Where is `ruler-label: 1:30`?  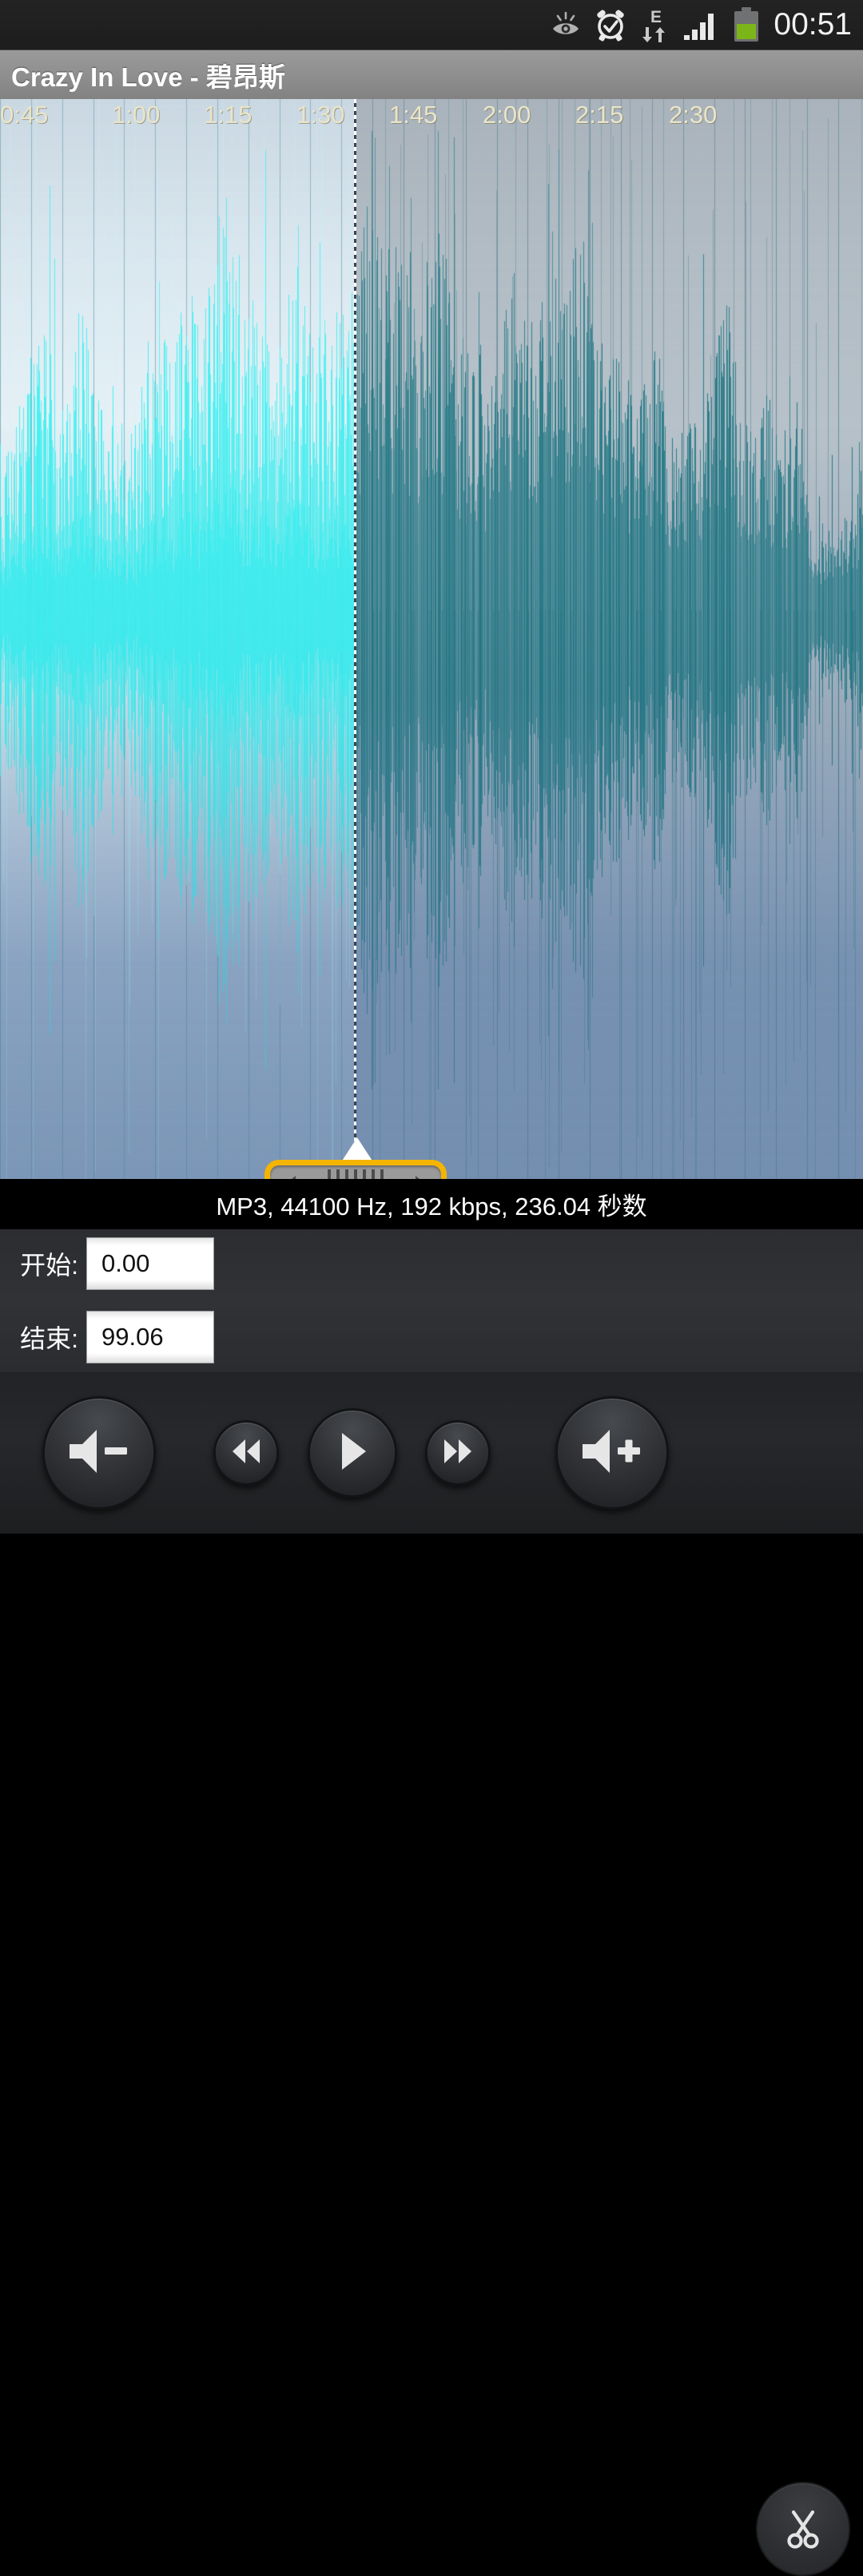
ruler-label: 1:30 is located at coordinates (320, 115).